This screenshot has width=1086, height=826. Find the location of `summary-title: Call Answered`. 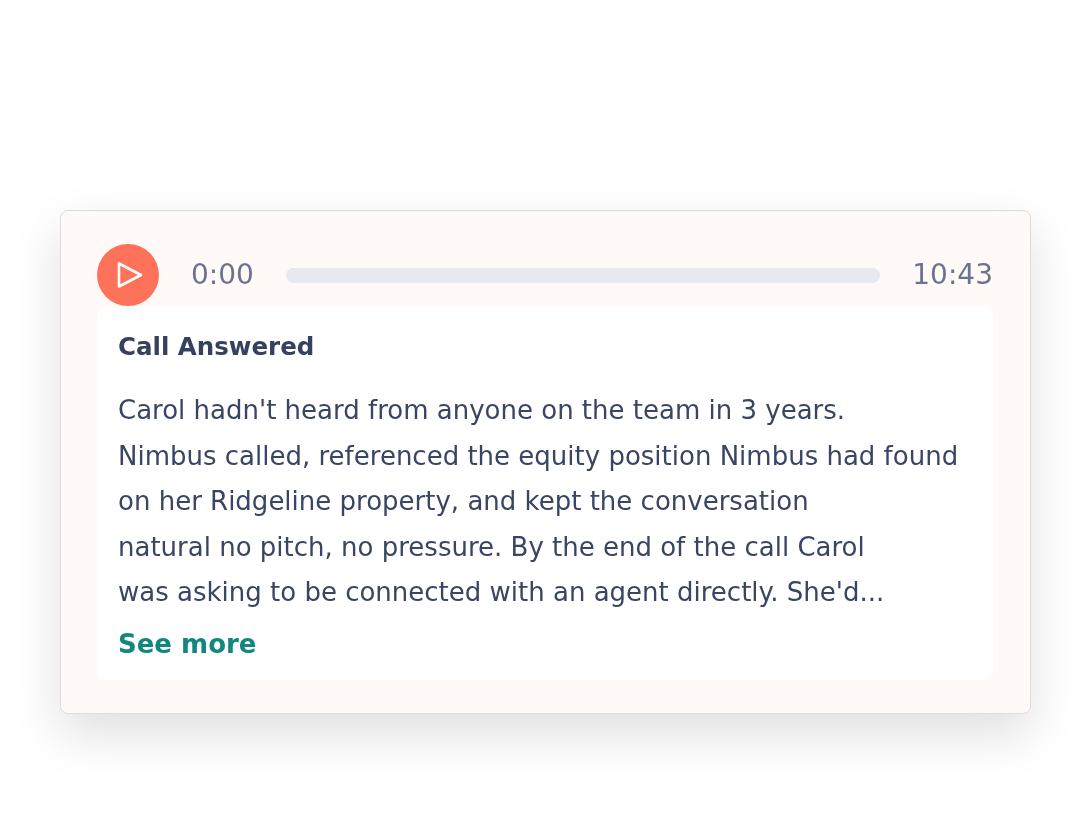

summary-title: Call Answered is located at coordinates (217, 347).